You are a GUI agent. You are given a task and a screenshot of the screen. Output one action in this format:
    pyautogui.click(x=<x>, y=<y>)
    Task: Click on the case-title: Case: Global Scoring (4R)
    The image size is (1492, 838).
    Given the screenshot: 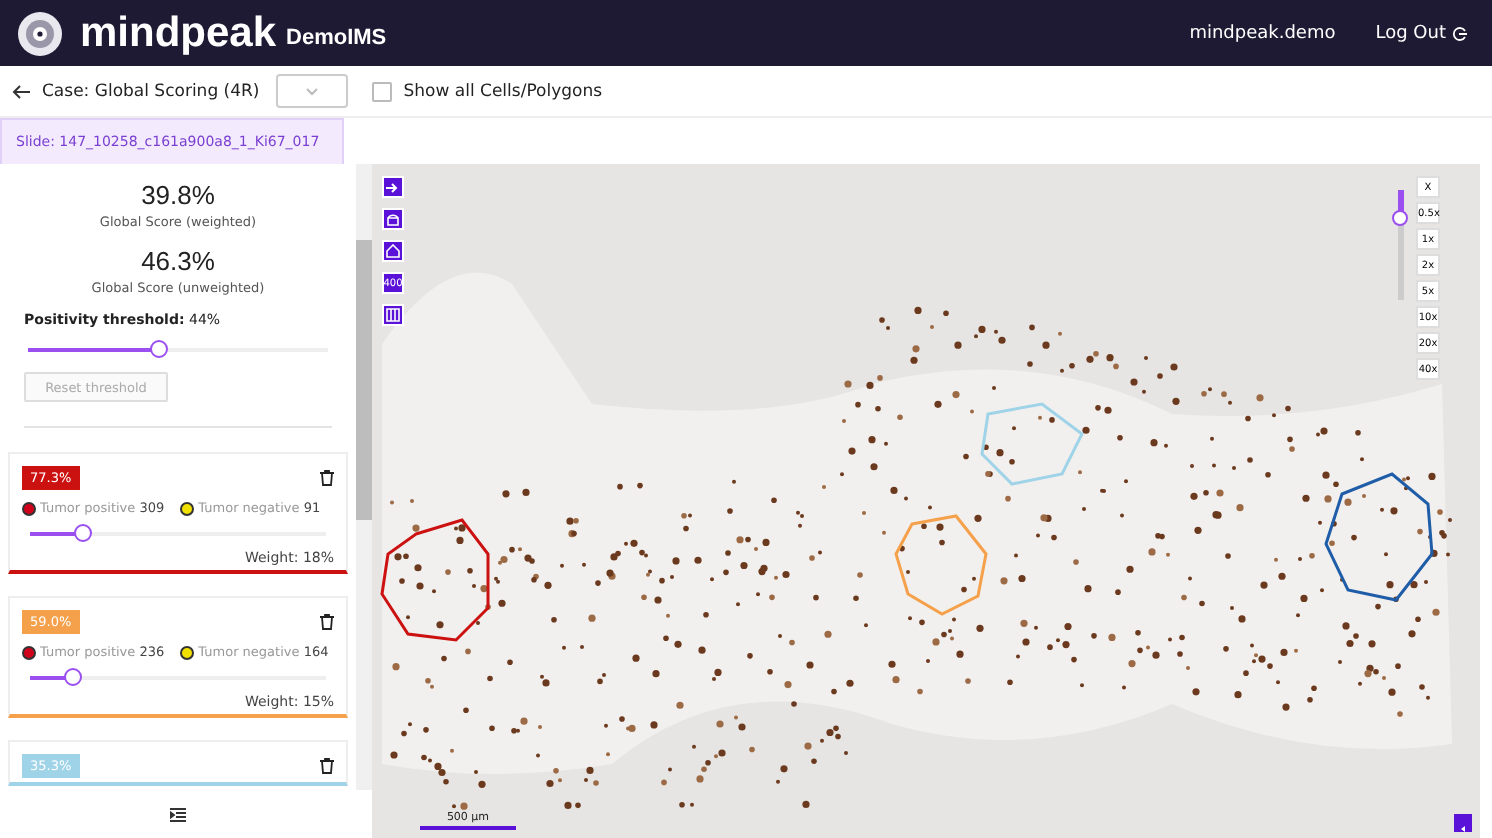 What is the action you would take?
    pyautogui.click(x=151, y=91)
    